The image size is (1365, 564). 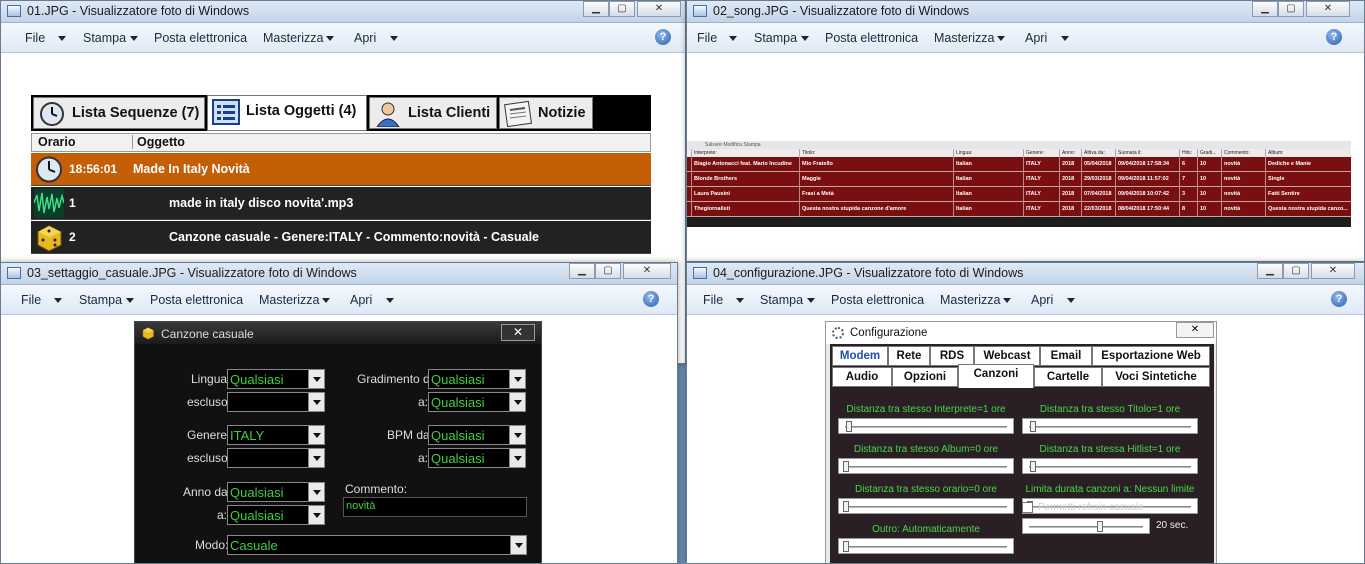 I want to click on tab-lista-oggetti: Lista Oggetti (4), so click(x=287, y=113).